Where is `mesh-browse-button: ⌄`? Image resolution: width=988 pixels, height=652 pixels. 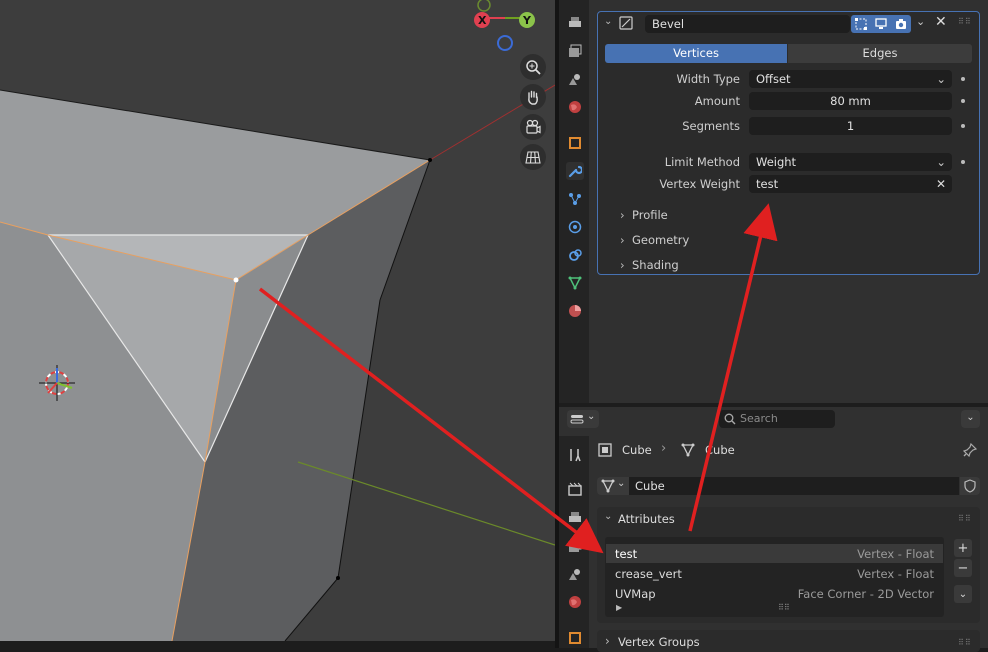 mesh-browse-button: ⌄ is located at coordinates (613, 486).